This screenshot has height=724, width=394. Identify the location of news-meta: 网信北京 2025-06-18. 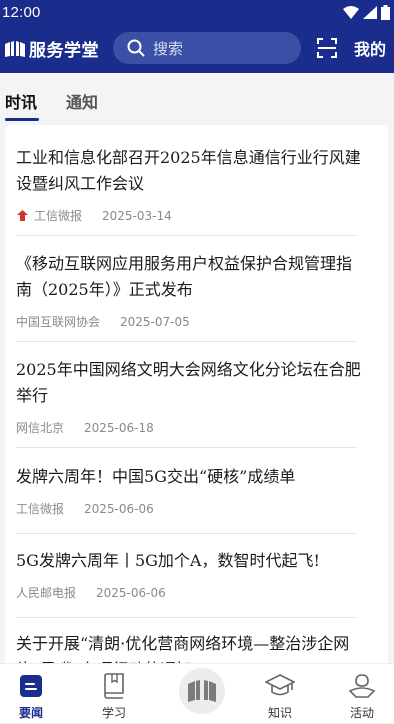
(191, 427).